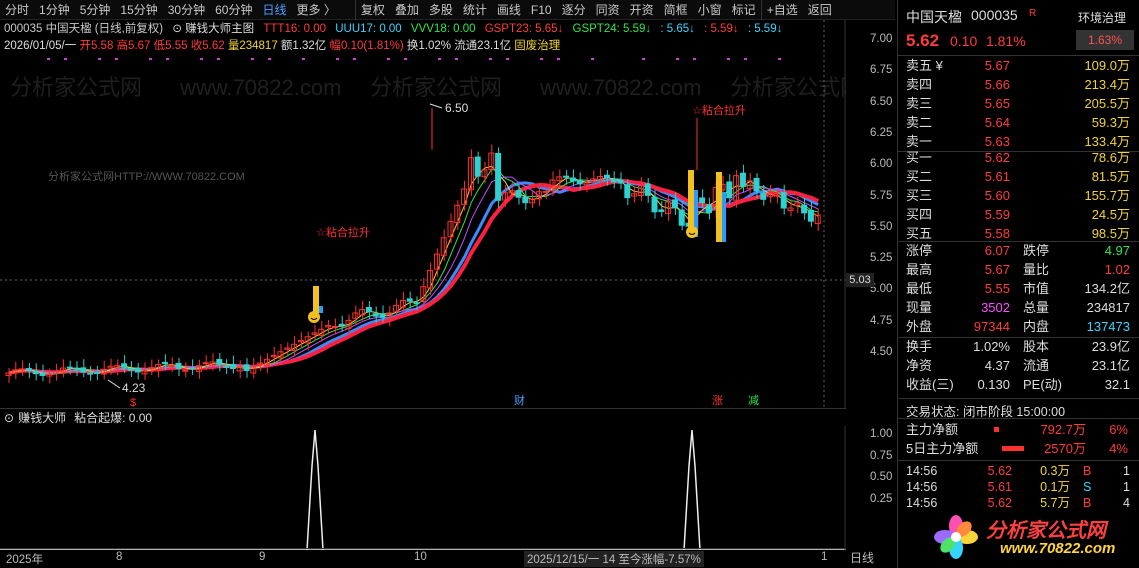 The image size is (1139, 568). I want to click on toolbar-item: F10, so click(541, 10).